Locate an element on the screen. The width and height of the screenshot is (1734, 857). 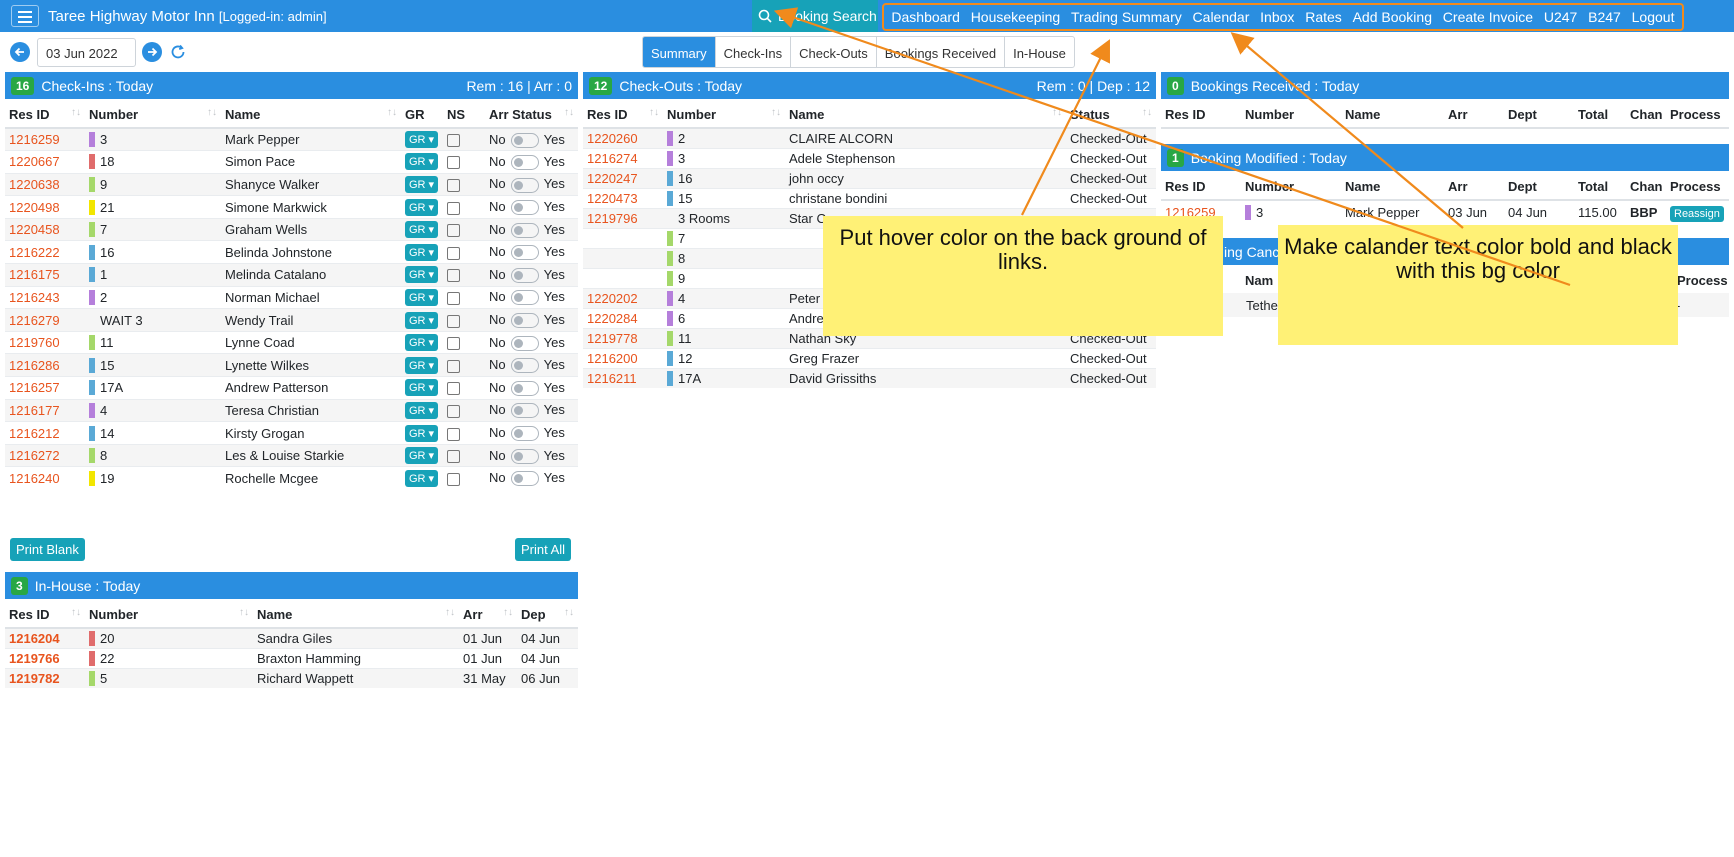
res-id-link: 1216274 is located at coordinates (623, 157).